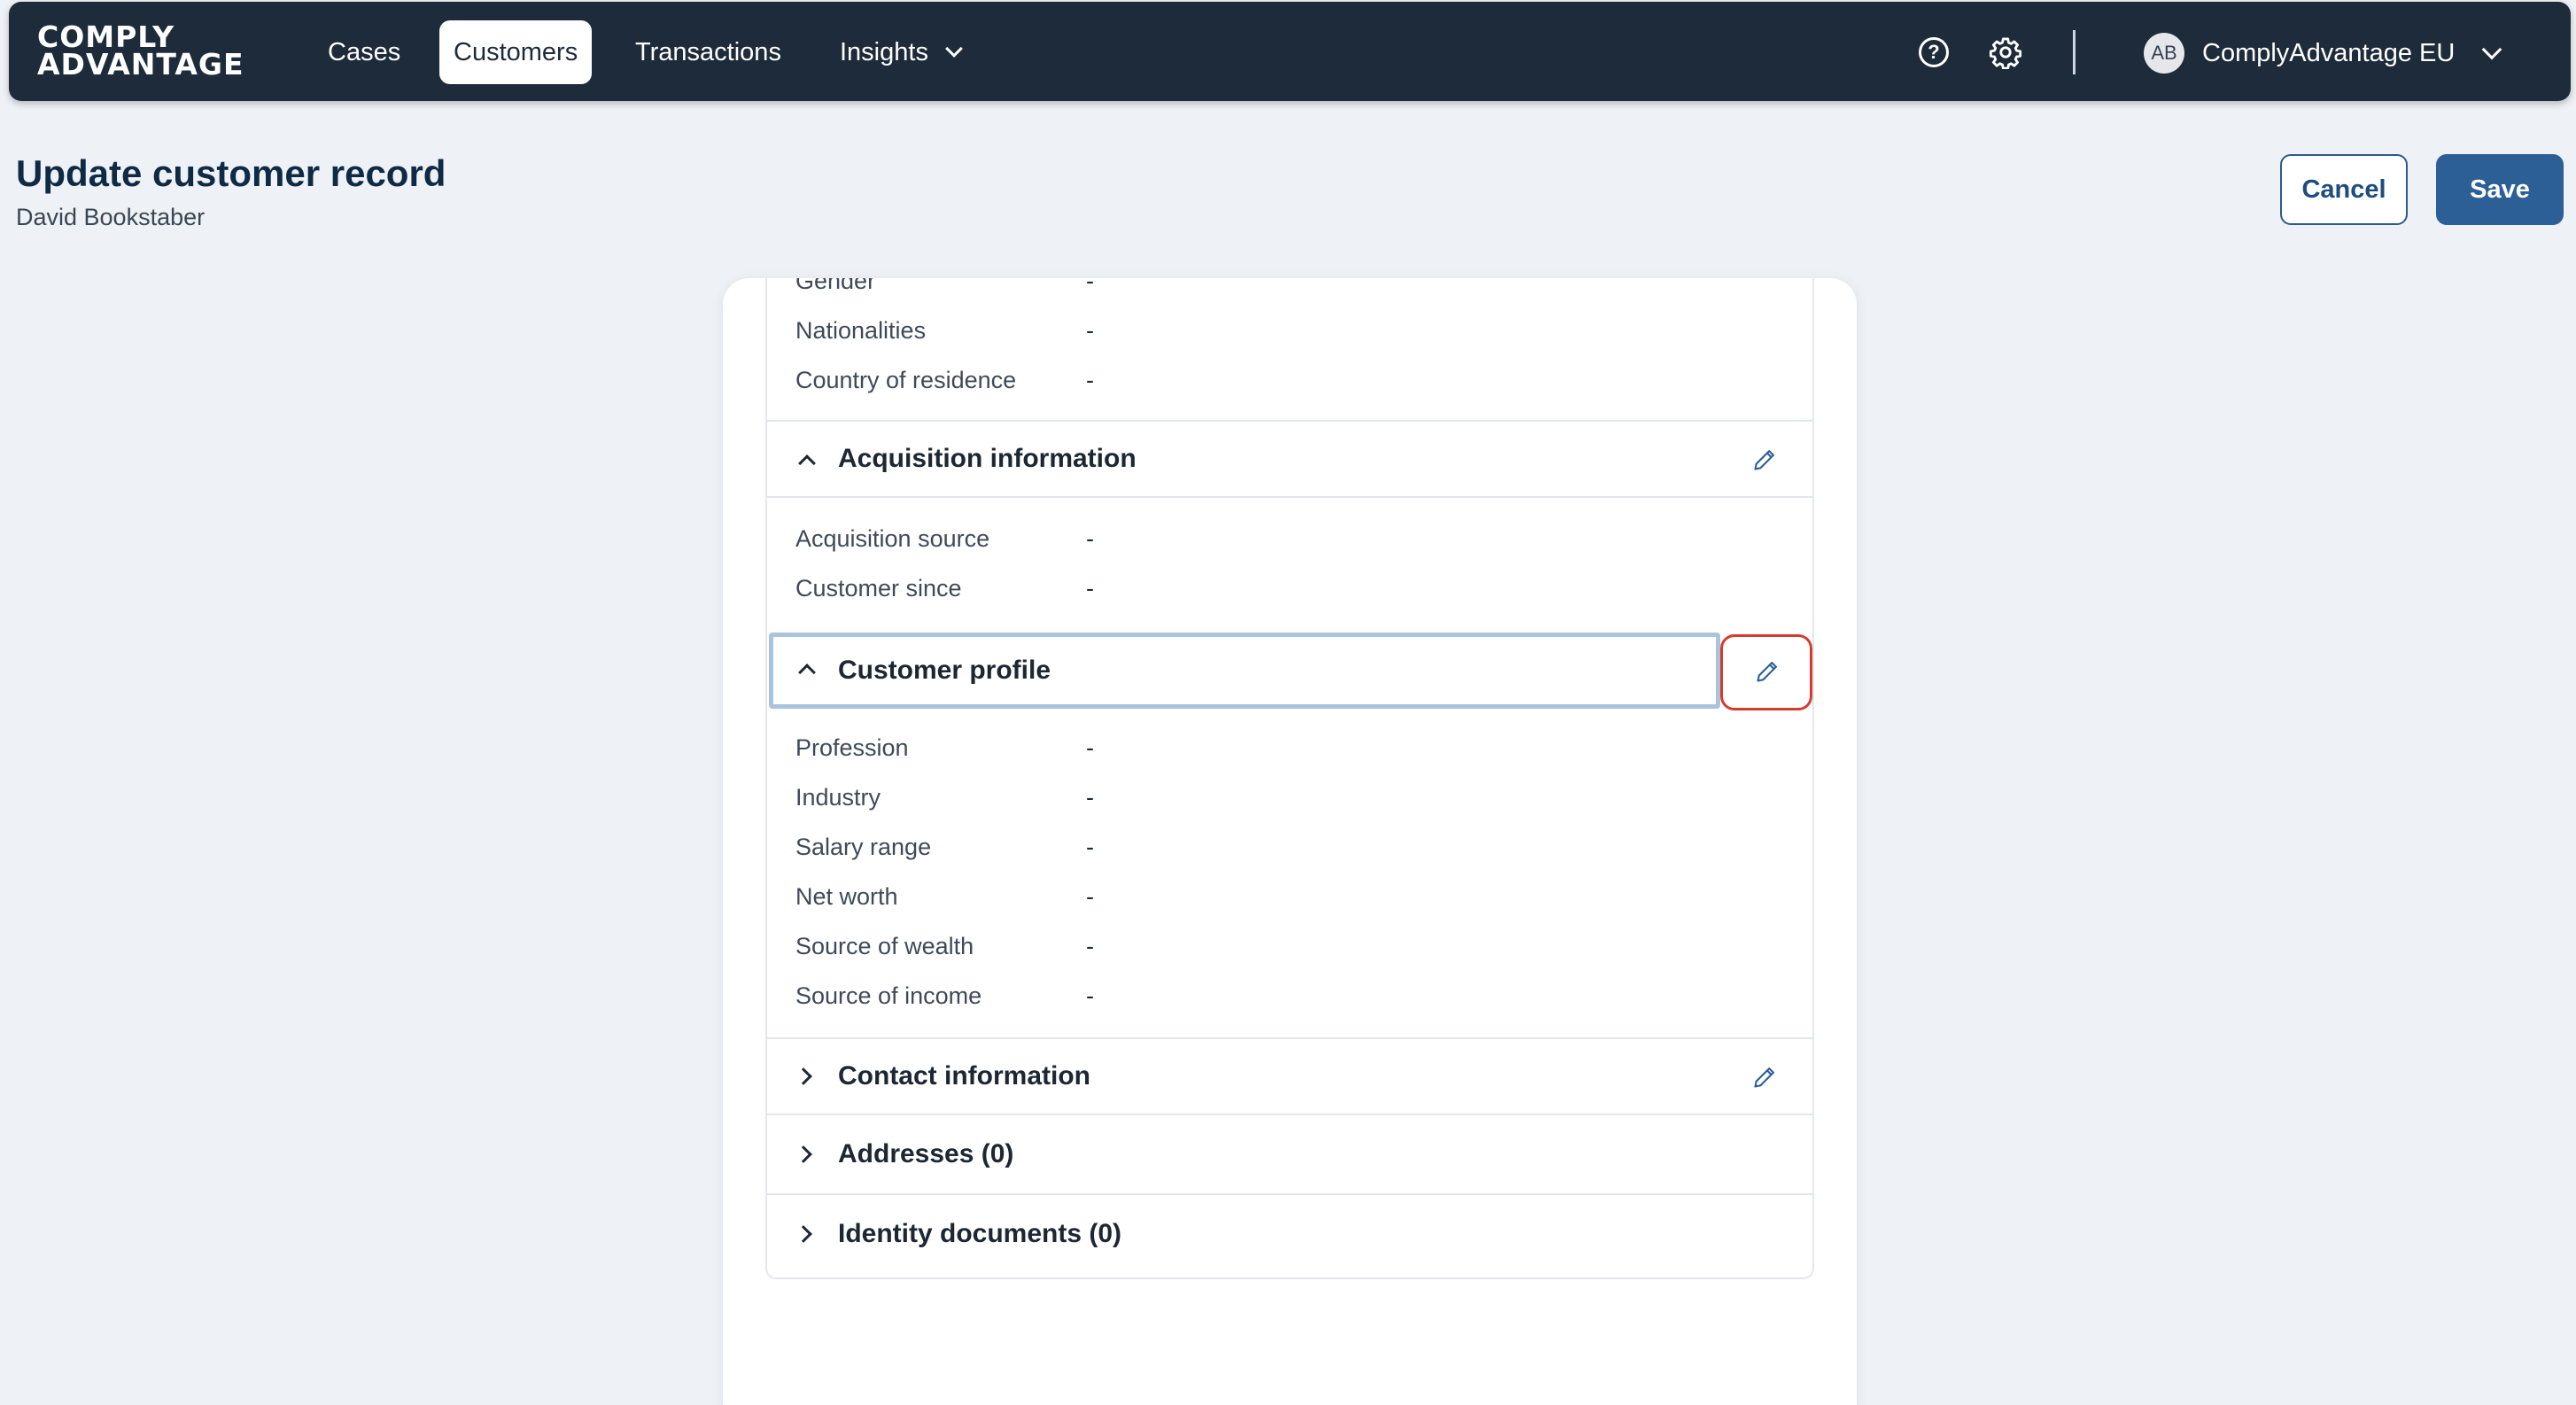  What do you see at coordinates (2500, 189) in the screenshot?
I see `save-button: Save` at bounding box center [2500, 189].